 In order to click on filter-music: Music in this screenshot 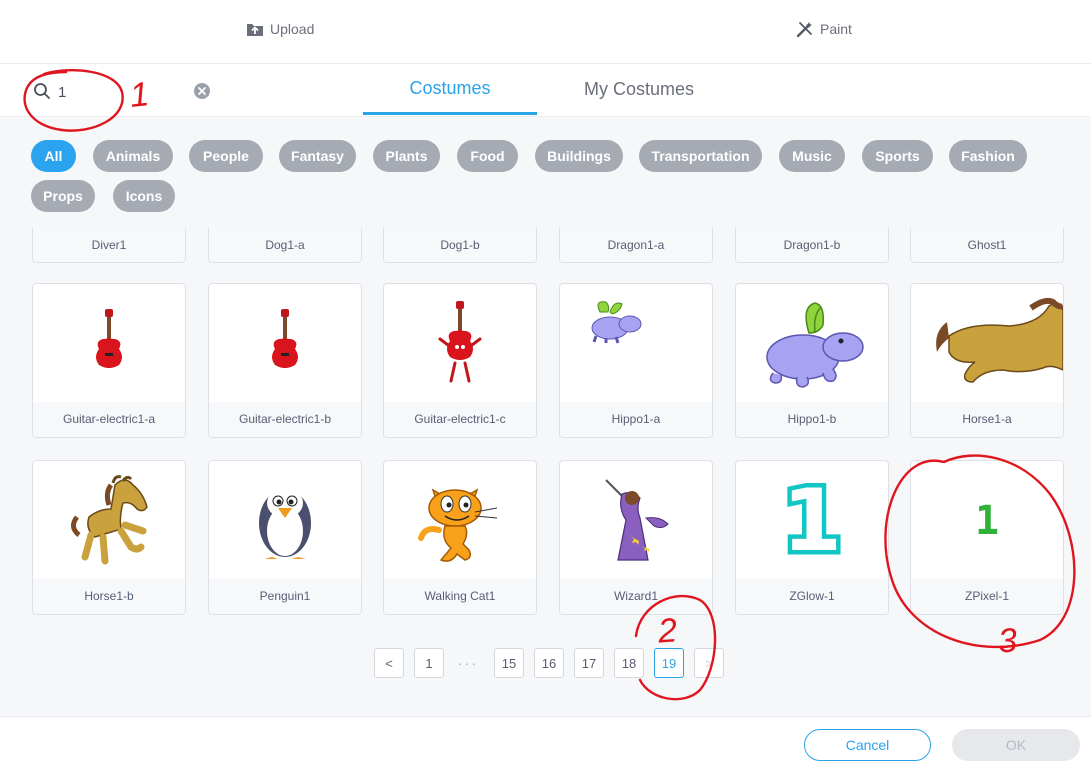, I will do `click(812, 156)`.